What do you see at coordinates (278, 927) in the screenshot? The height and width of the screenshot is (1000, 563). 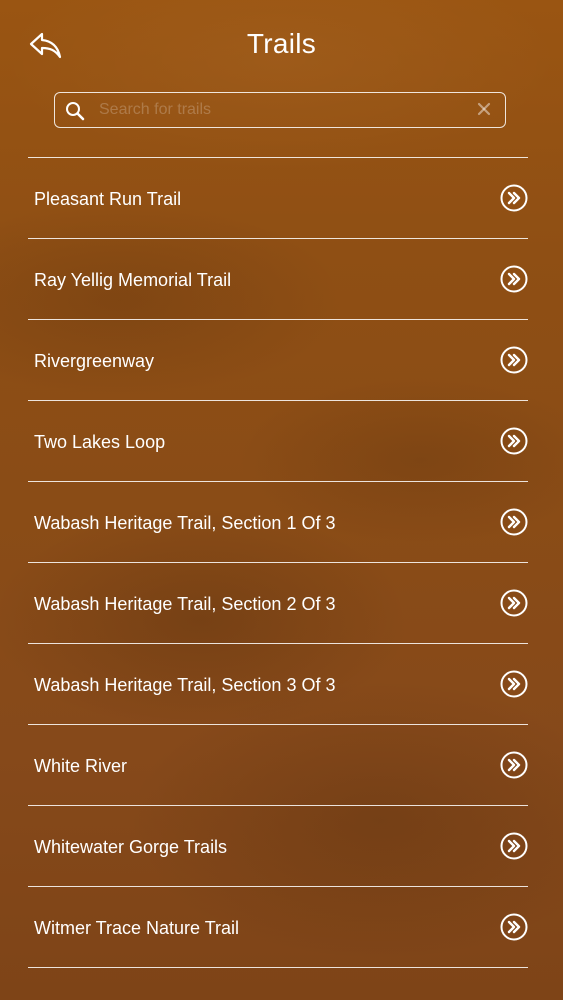 I see `list-item: Witmer Trace Nature Trail` at bounding box center [278, 927].